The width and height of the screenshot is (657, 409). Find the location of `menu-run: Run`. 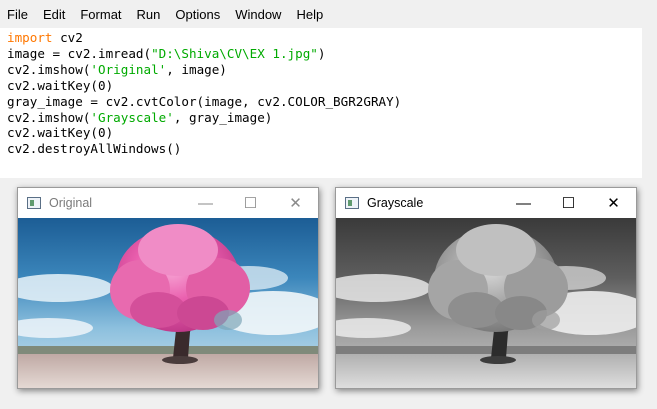

menu-run: Run is located at coordinates (149, 14).